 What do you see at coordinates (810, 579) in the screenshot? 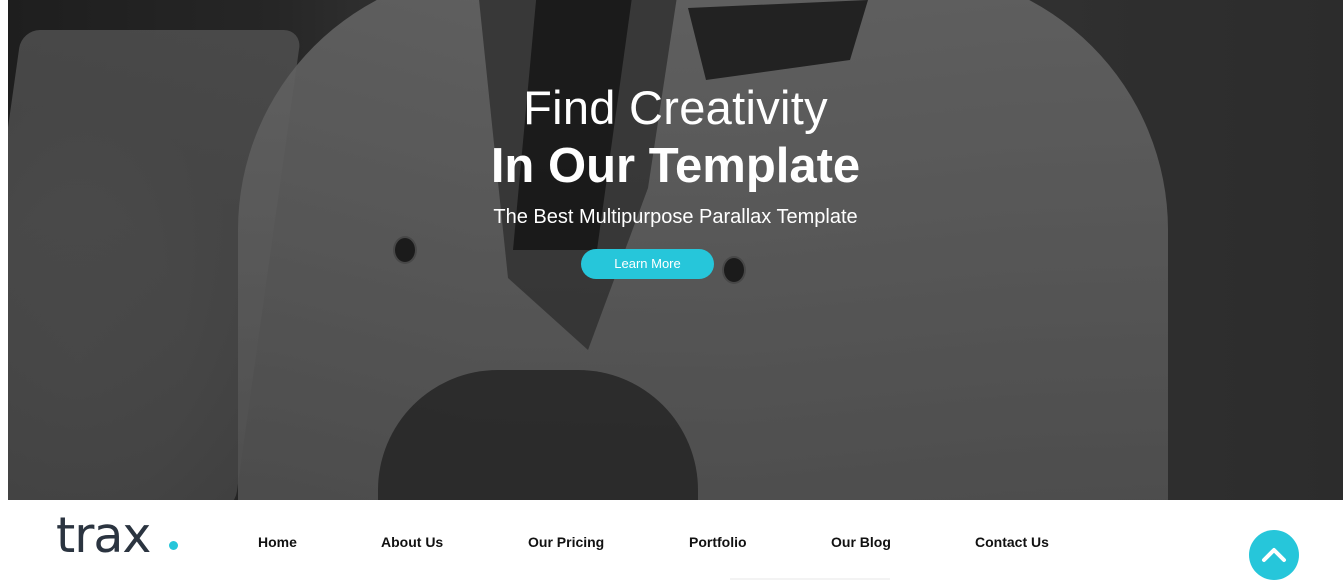
I see `nav-underline` at bounding box center [810, 579].